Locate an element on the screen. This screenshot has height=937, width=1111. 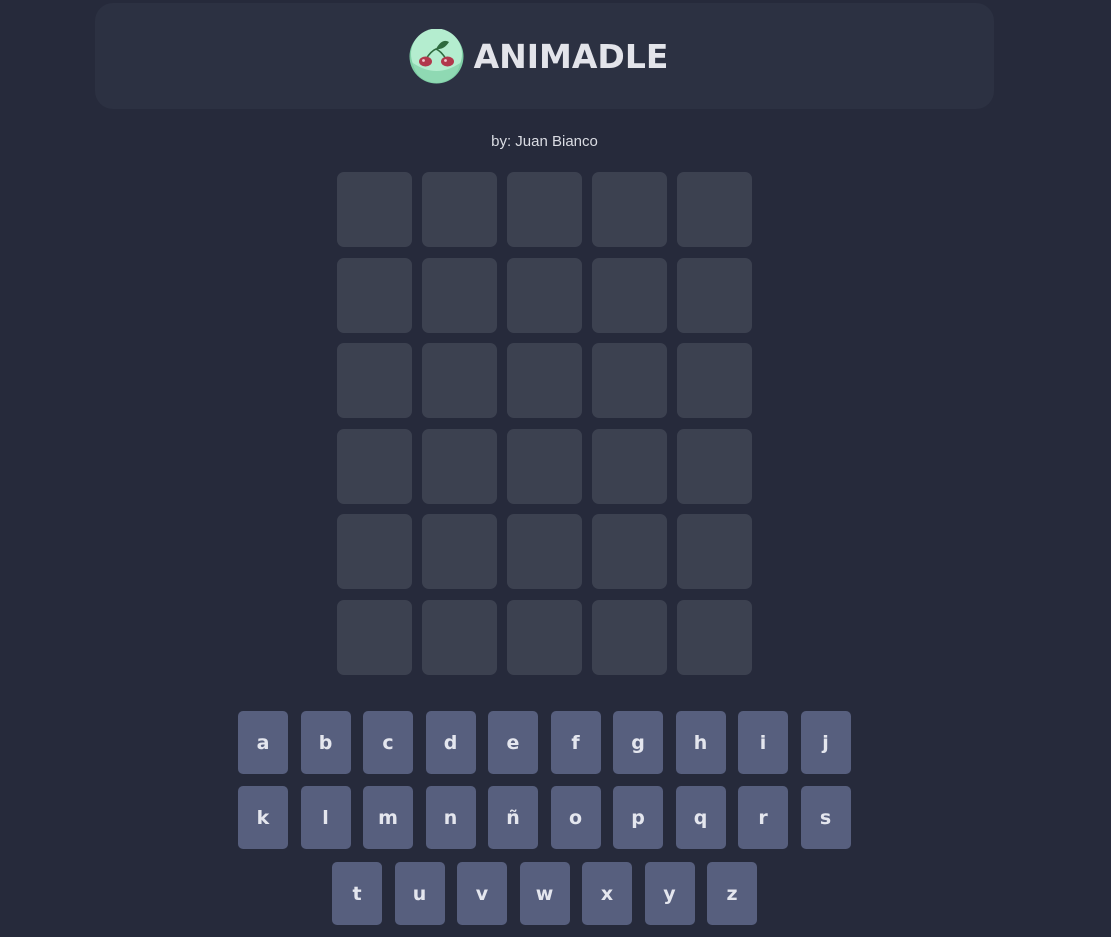
key-m: m is located at coordinates (388, 817).